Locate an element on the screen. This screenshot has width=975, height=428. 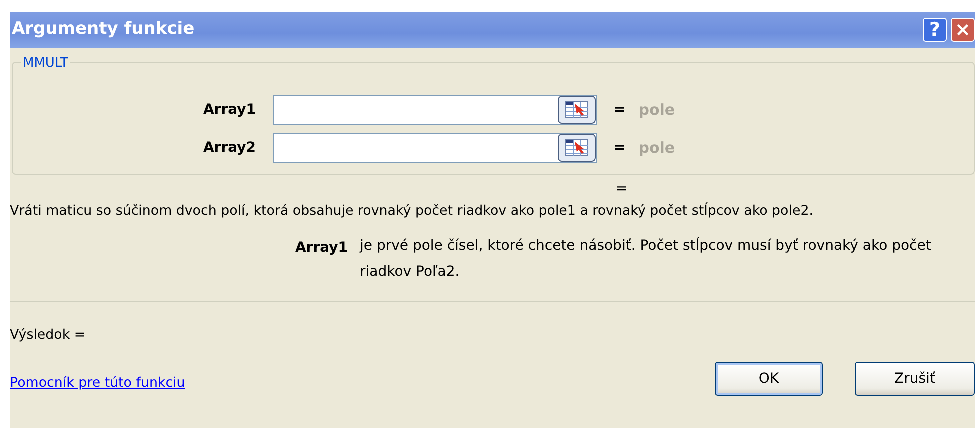
ok-button: OK is located at coordinates (769, 379).